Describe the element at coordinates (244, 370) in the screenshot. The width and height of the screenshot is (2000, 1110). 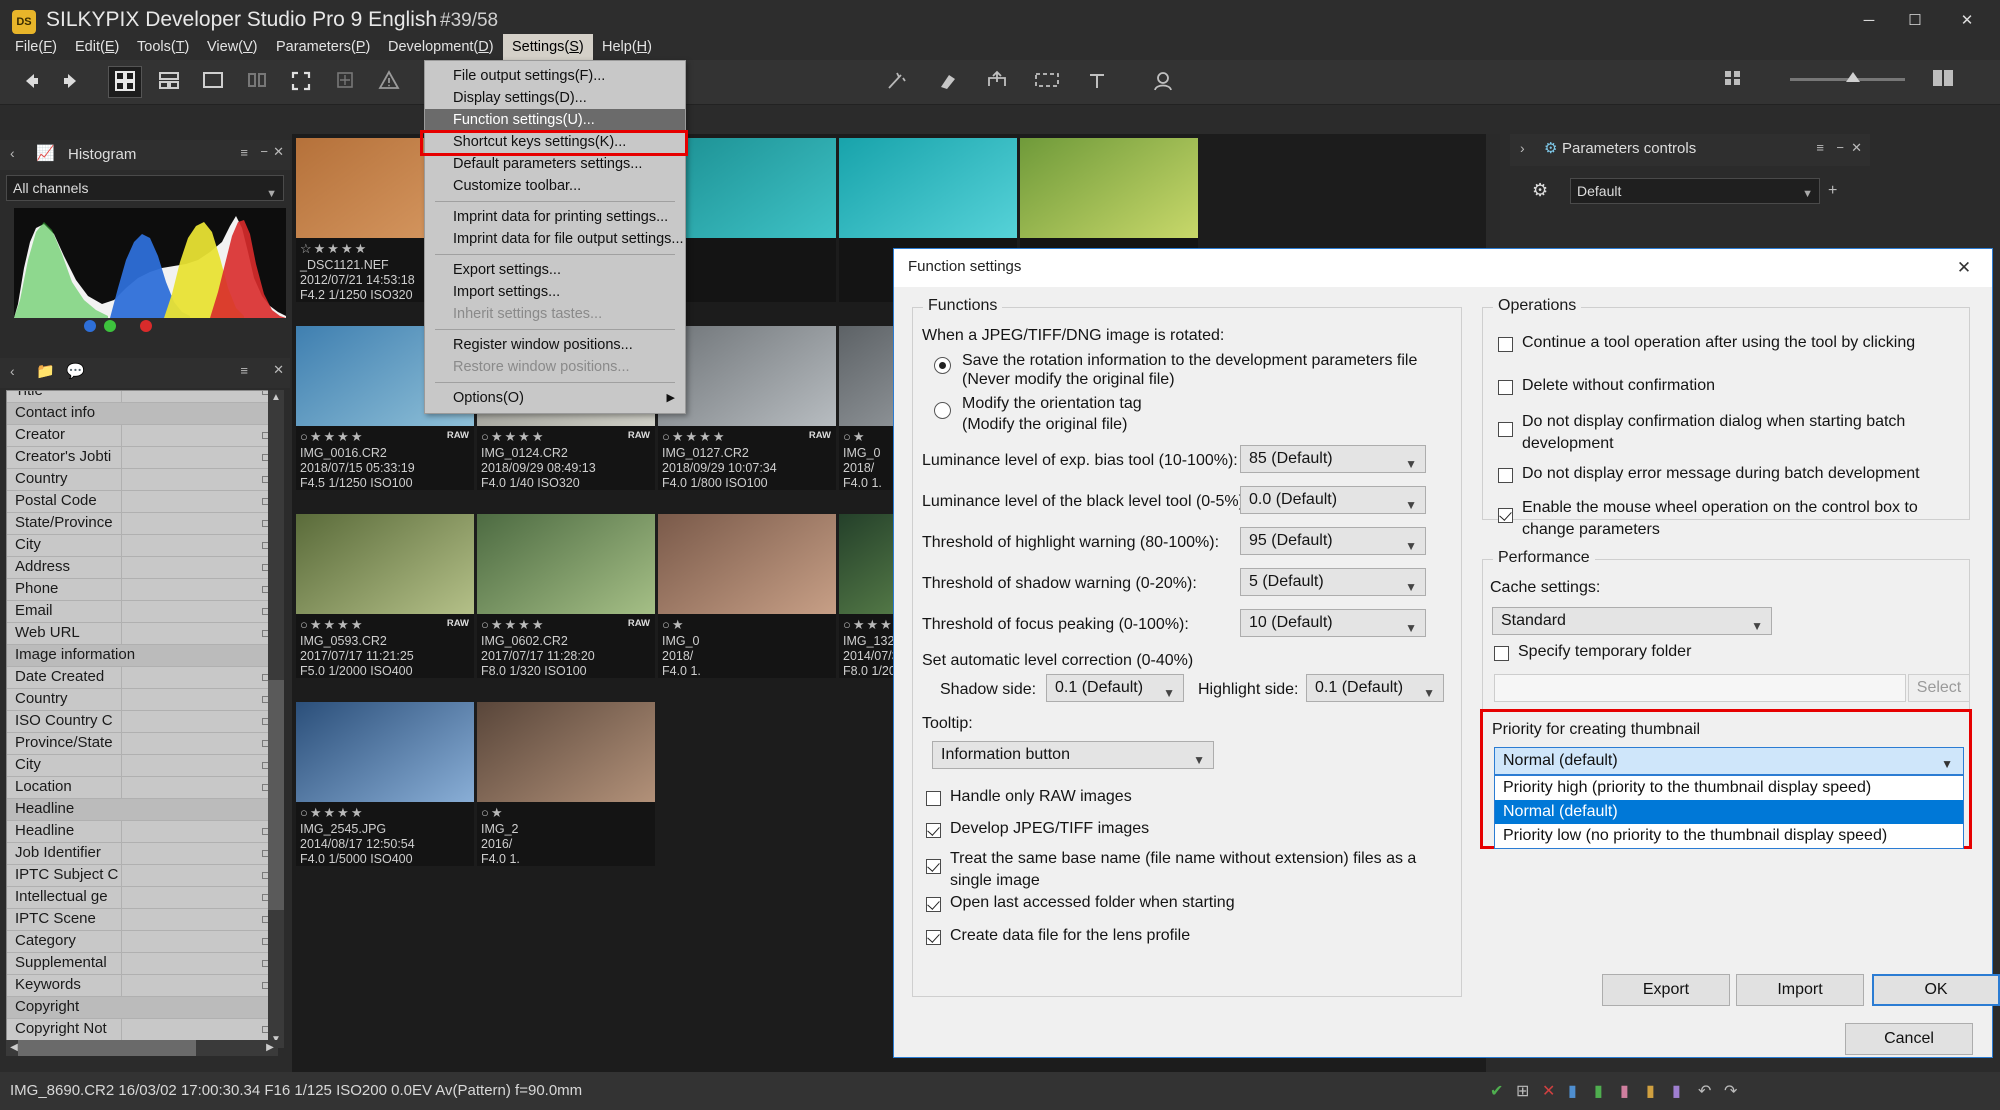
I see `panel-menu-icon-2: ≡` at that location.